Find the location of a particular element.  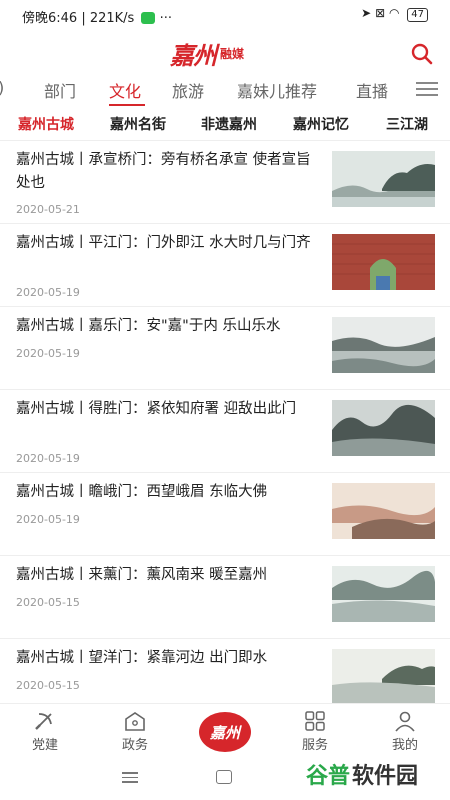

tab-recommend: 嘉妹儿推荐 is located at coordinates (277, 90).